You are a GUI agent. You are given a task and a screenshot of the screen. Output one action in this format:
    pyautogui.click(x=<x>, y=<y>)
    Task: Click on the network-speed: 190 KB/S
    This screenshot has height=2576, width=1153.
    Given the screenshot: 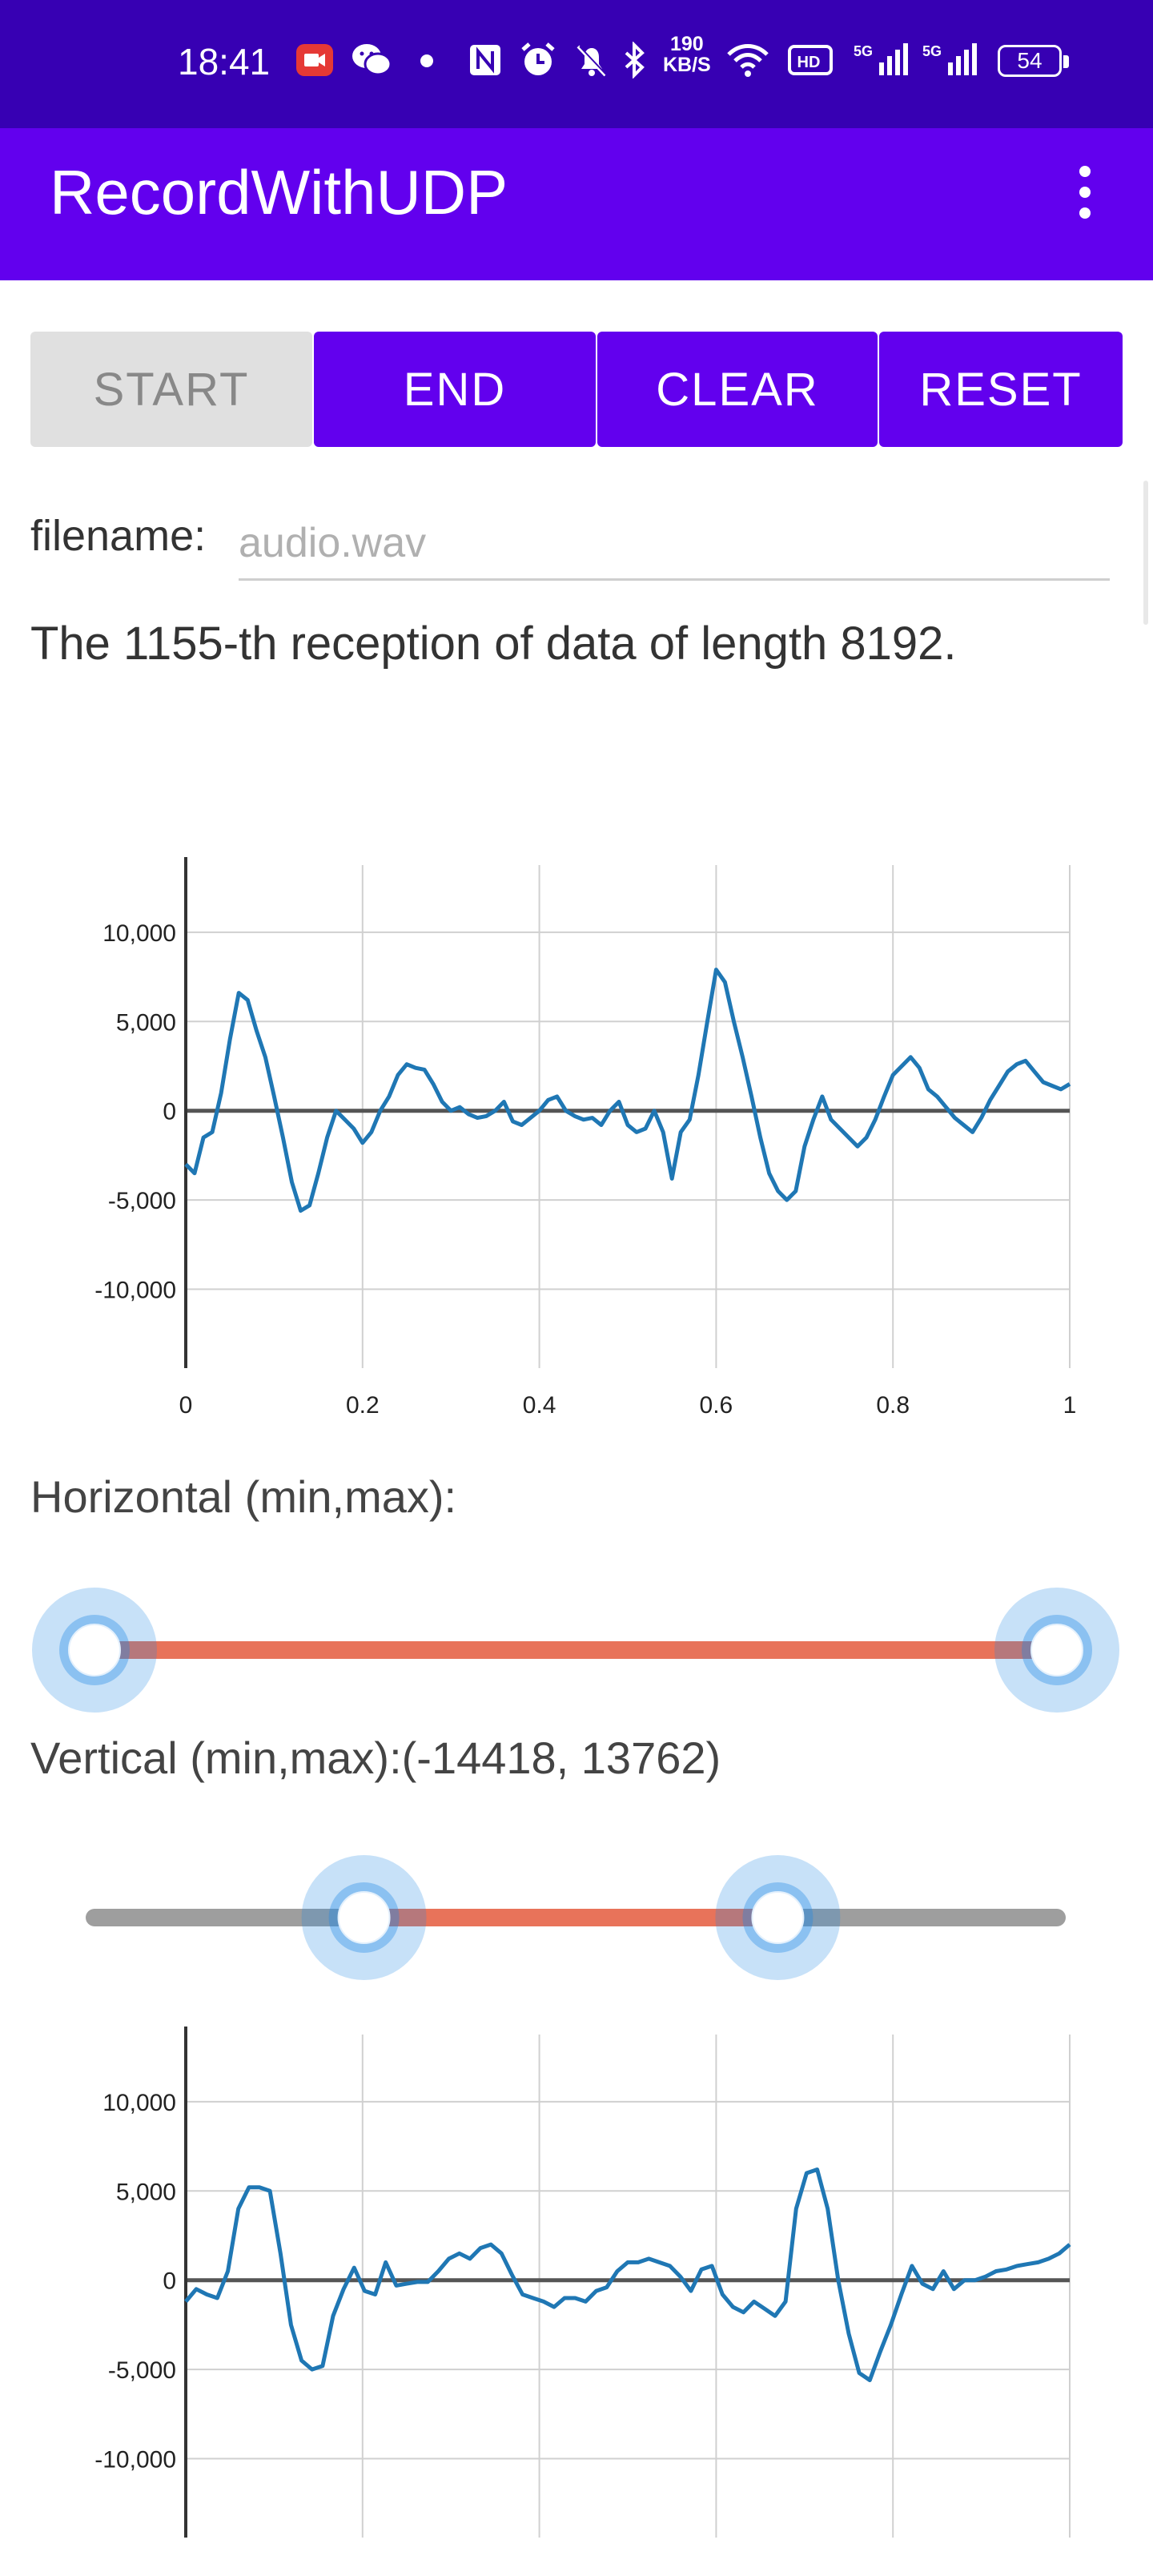 What is the action you would take?
    pyautogui.click(x=687, y=55)
    